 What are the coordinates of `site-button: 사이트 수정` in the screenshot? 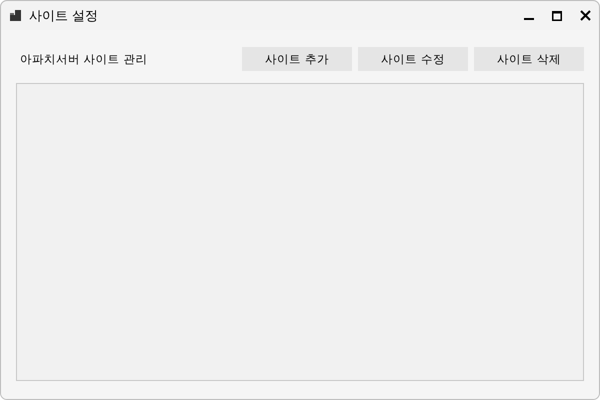 It's located at (413, 59).